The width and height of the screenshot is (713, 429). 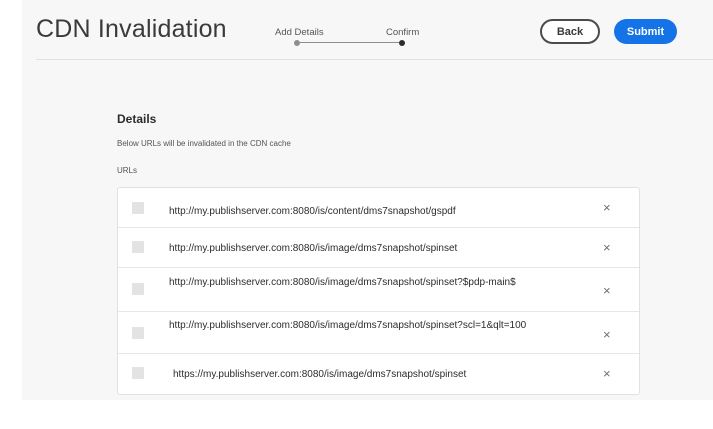 I want to click on urls-label: URLs, so click(x=127, y=170).